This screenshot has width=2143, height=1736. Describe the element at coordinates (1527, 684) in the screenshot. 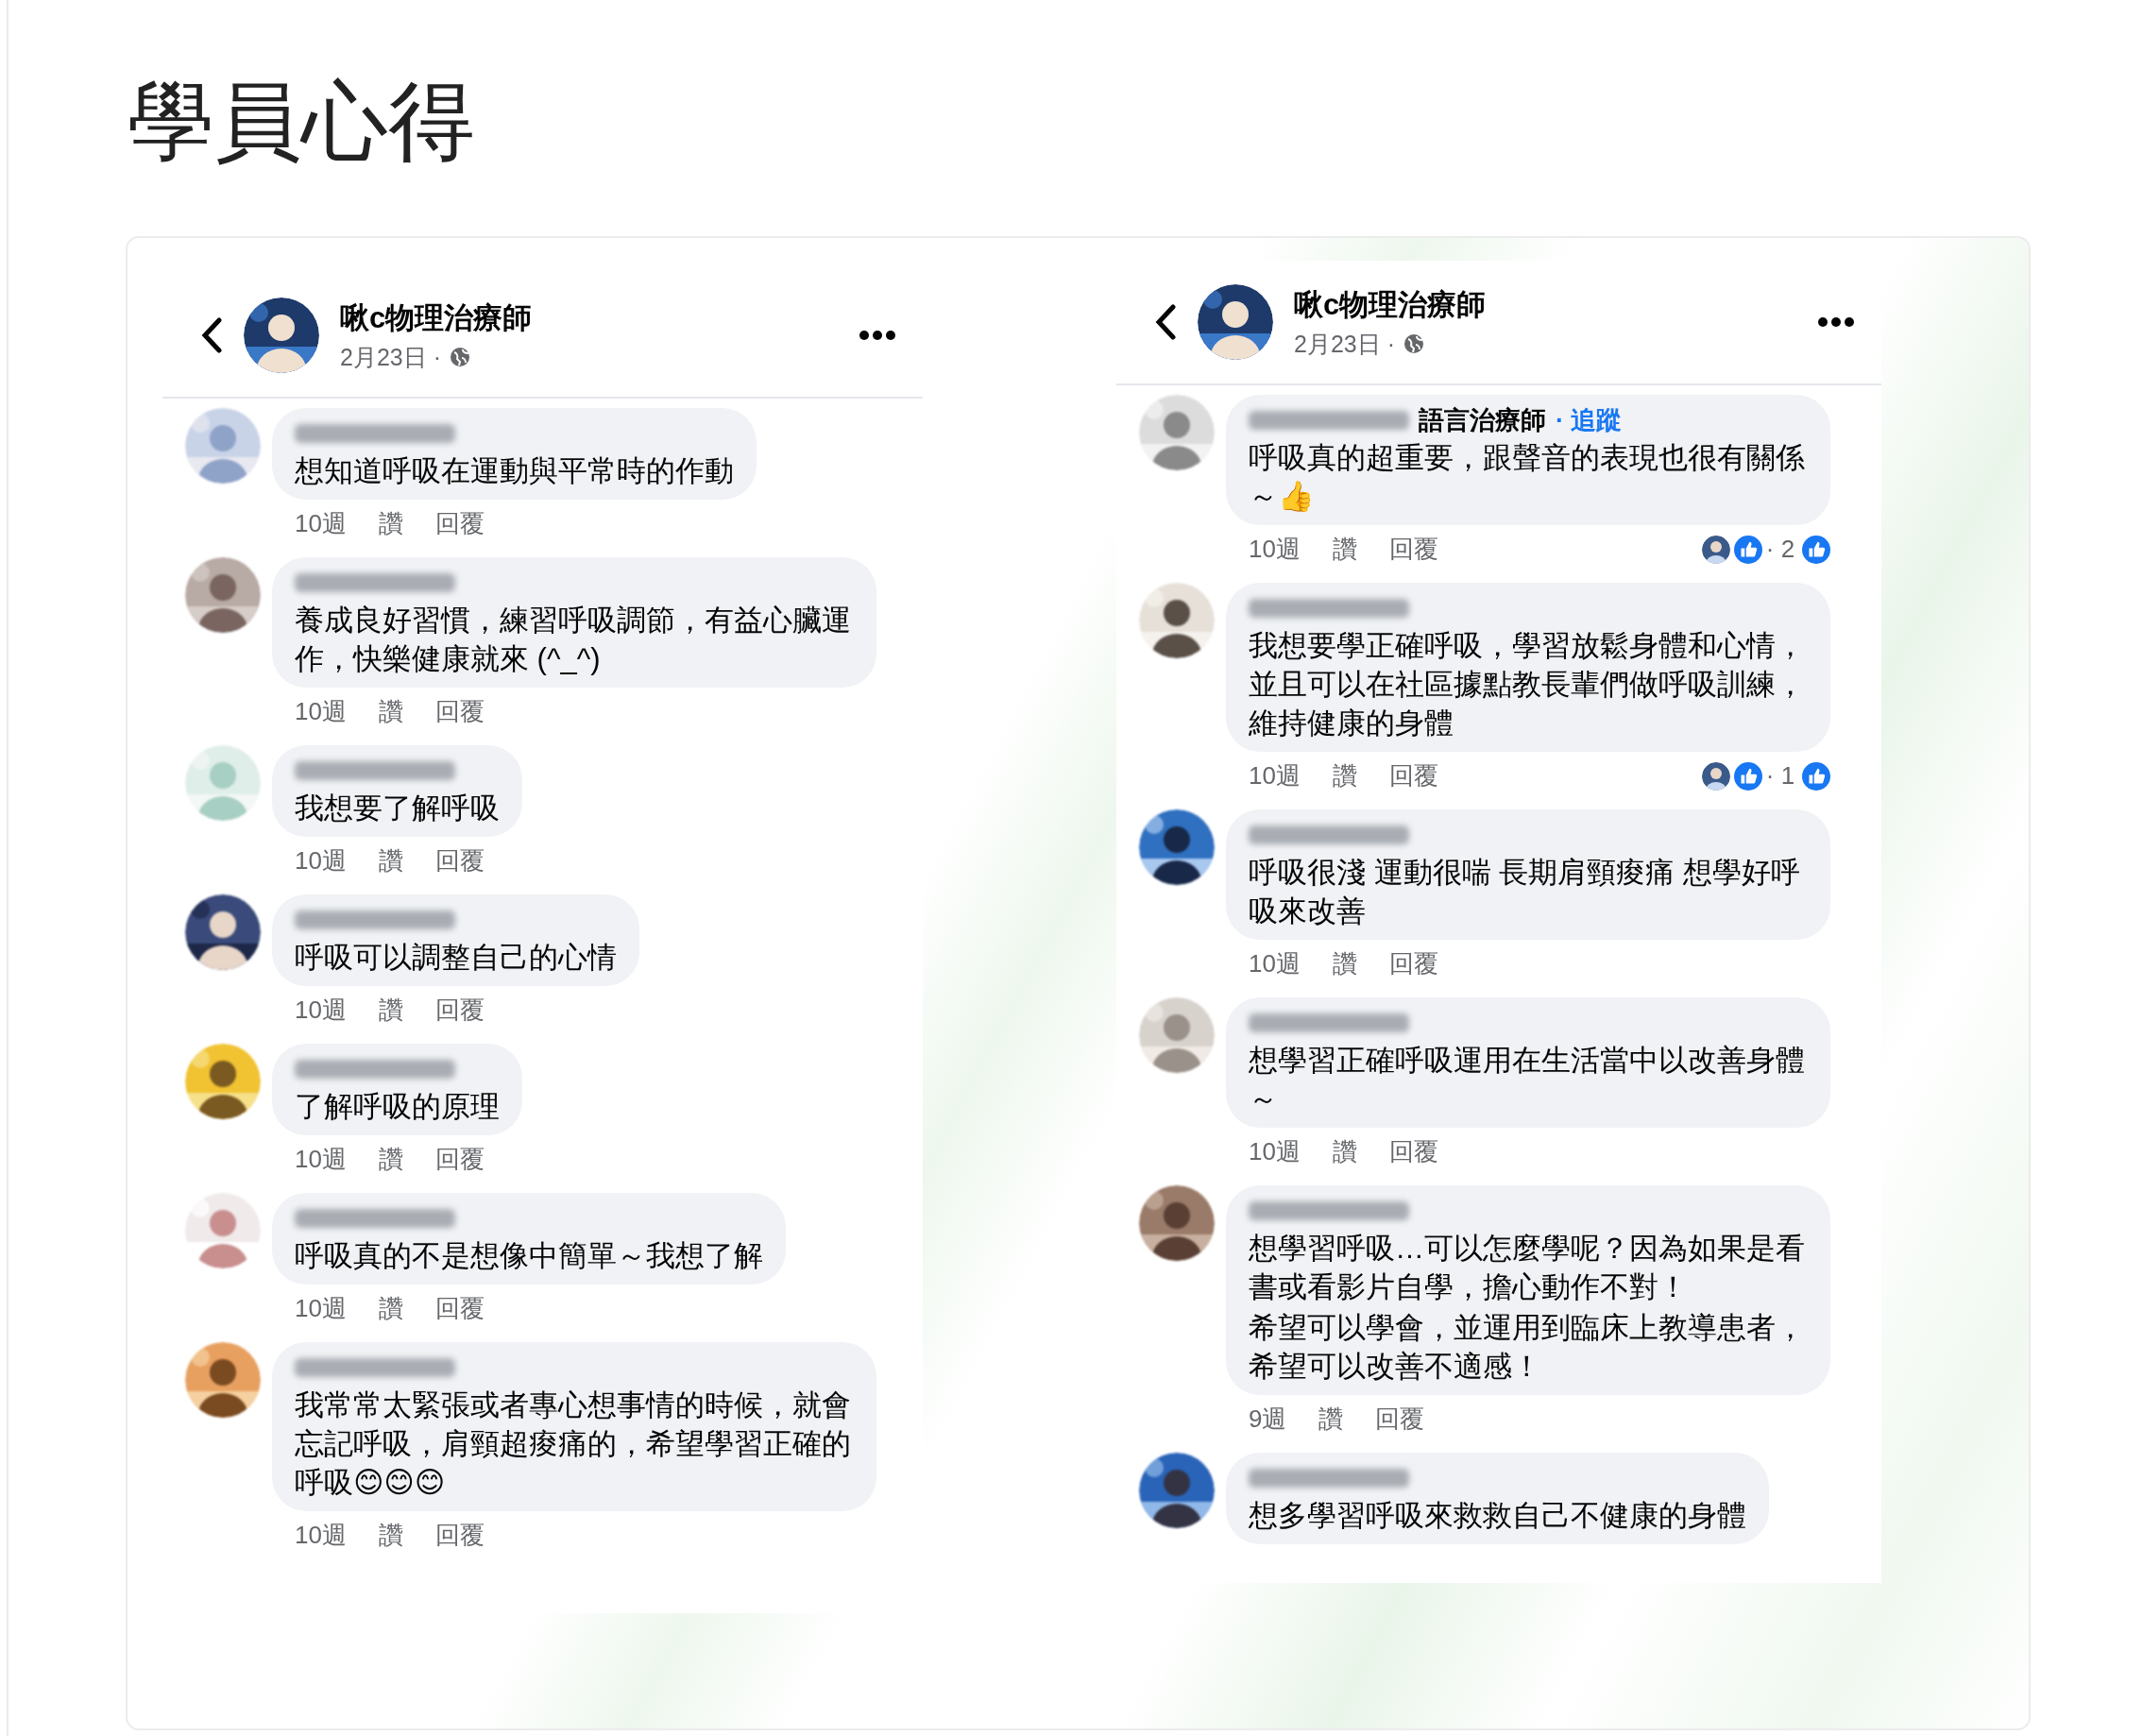

I see `comment-text: 我想要學正確呼吸，學習放鬆身體和心情，並且可以在社區據點教長輩們做呼吸訓練，維持健康的身體` at that location.